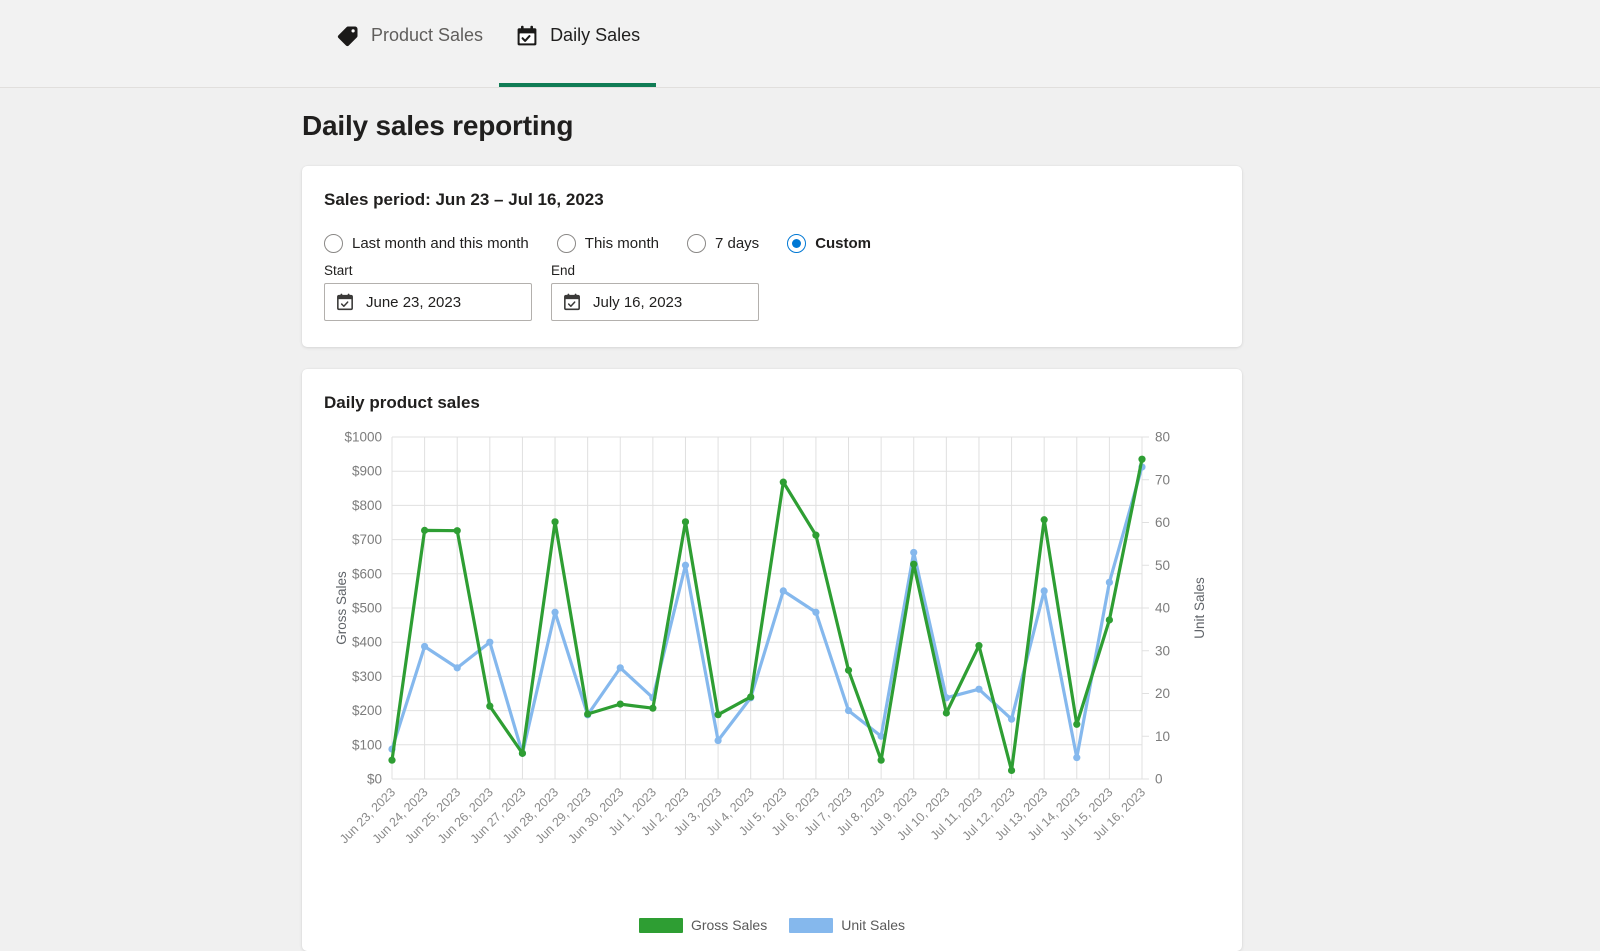  I want to click on y-axis-right-tick: 0, so click(1159, 779).